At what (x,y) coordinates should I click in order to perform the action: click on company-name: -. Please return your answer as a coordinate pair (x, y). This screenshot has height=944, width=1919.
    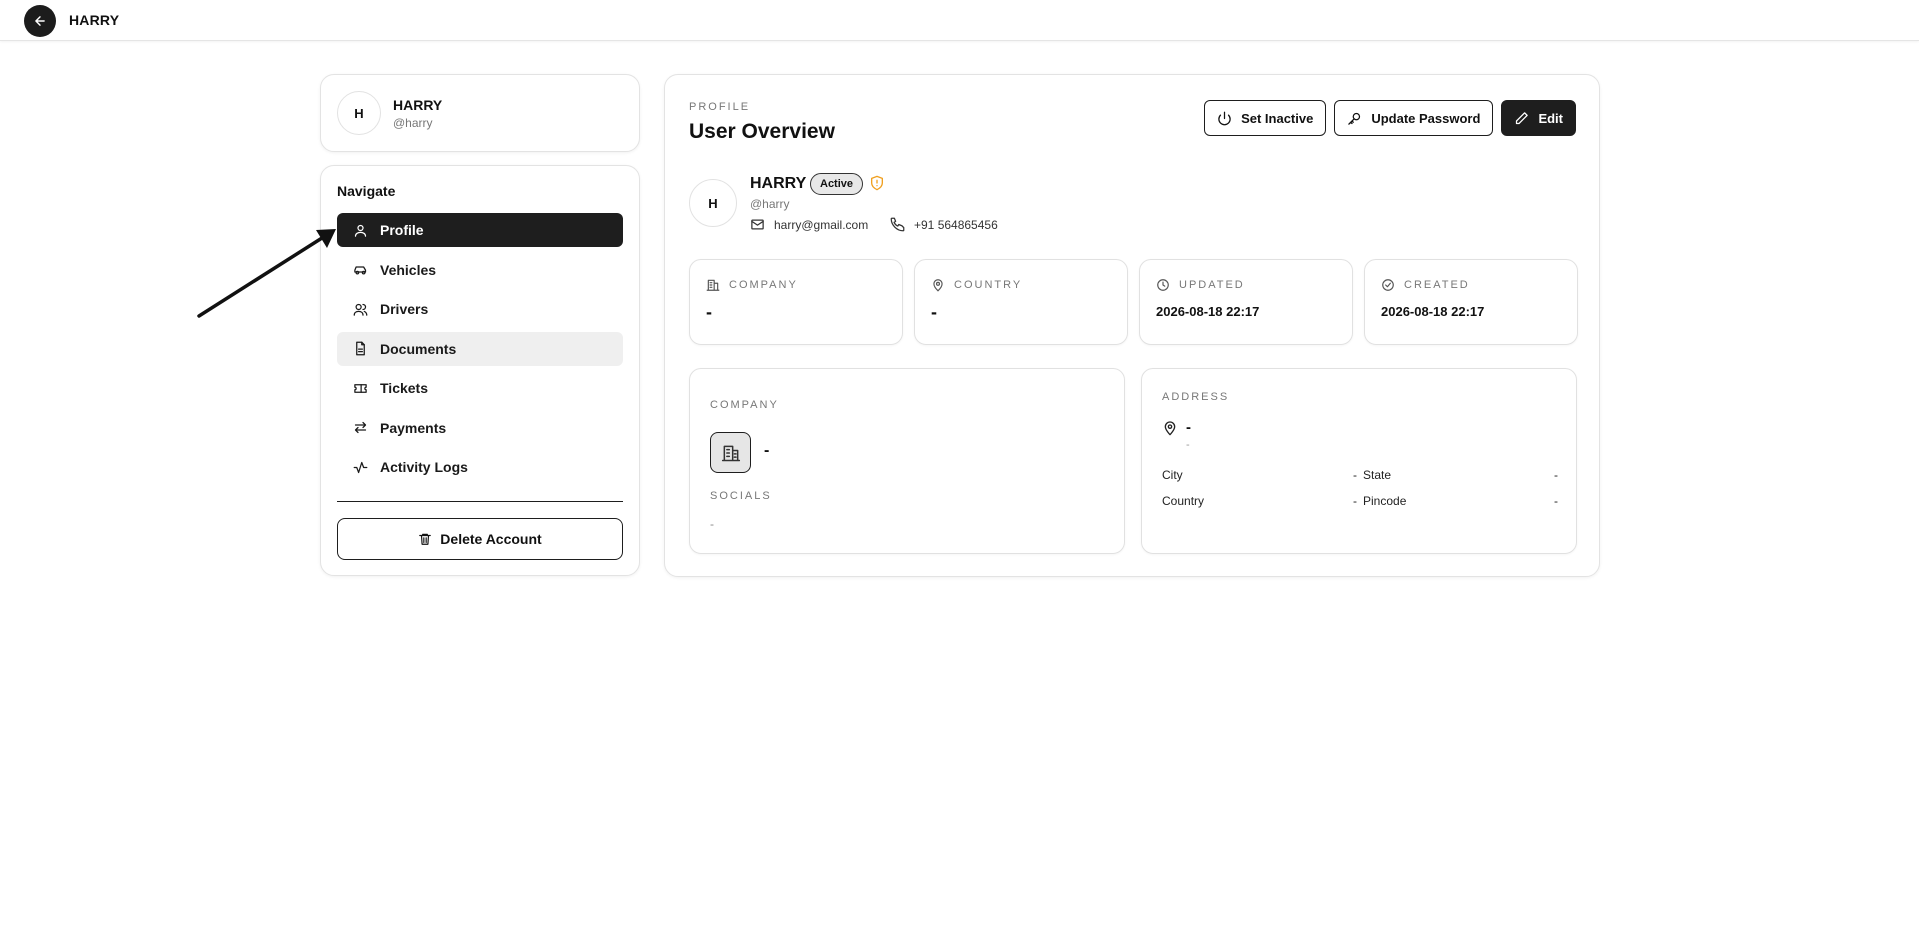
    Looking at the image, I should click on (767, 450).